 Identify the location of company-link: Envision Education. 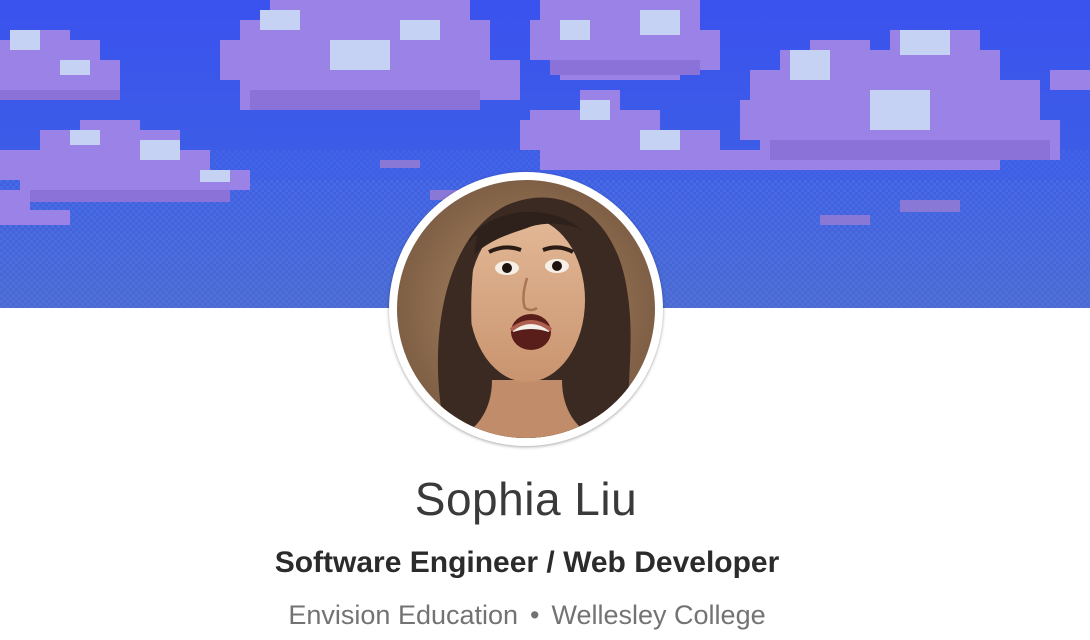
(403, 615).